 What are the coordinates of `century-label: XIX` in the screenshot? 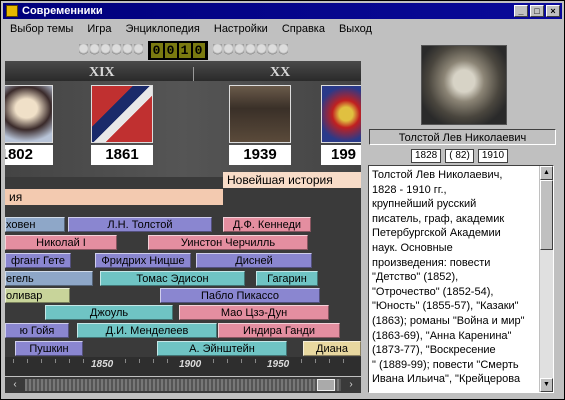 It's located at (102, 72).